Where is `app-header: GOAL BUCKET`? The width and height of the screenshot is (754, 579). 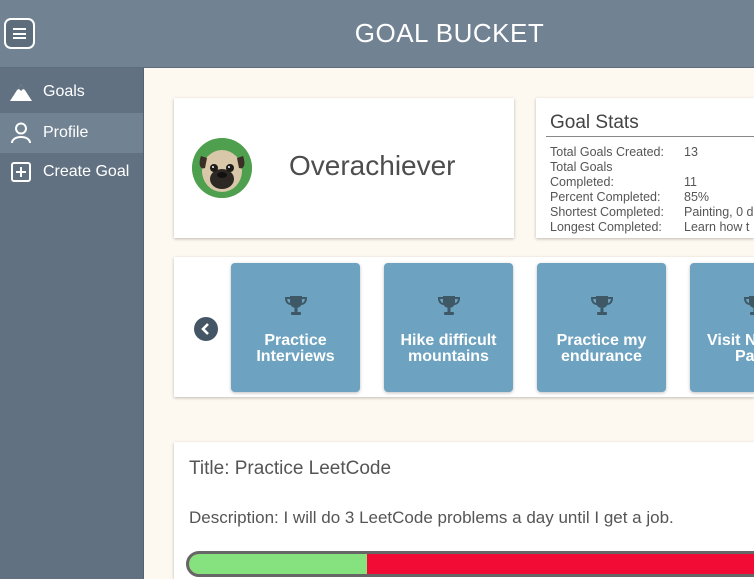 app-header: GOAL BUCKET is located at coordinates (377, 34).